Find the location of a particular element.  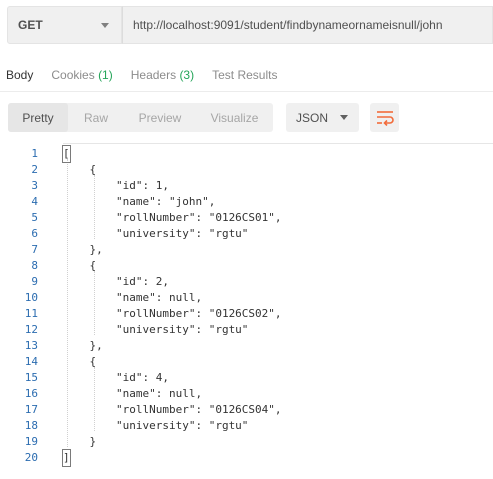

code-line: 6 "university": "rgtu" is located at coordinates (246, 234).